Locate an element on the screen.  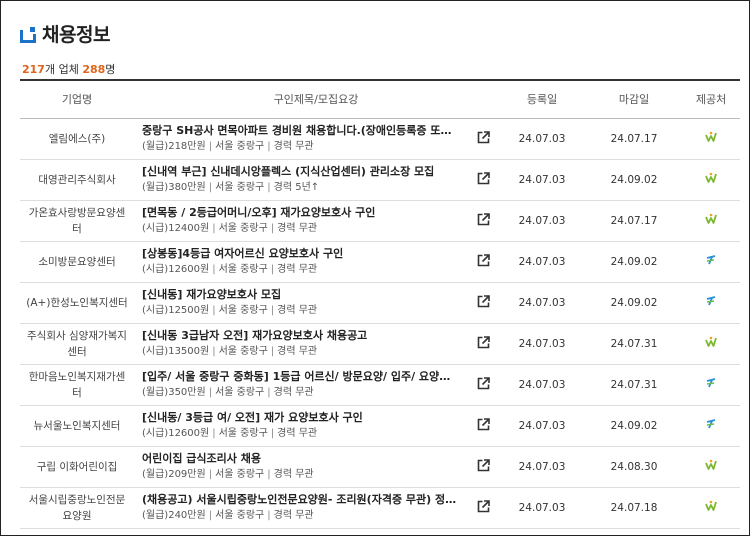
job-post: [신내동] 재가요양보호사 모집 (시급)12500원 | 서울 중랑구 | 경력 무관 is located at coordinates (301, 302).